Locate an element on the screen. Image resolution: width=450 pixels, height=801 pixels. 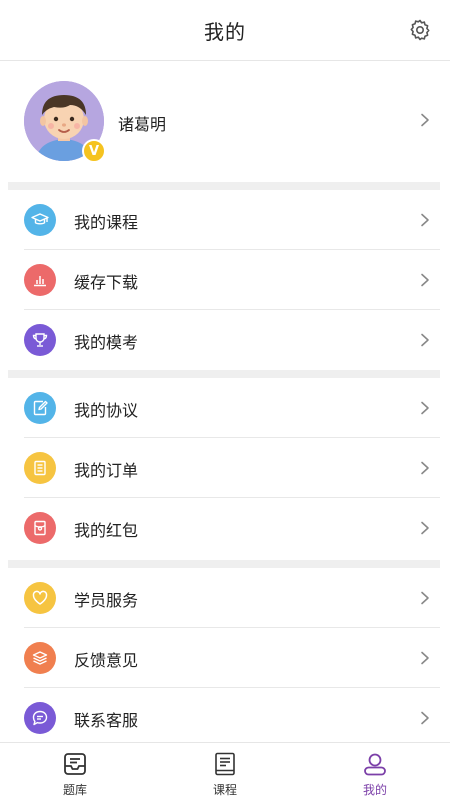
chat-bubble-icon is located at coordinates (40, 718).